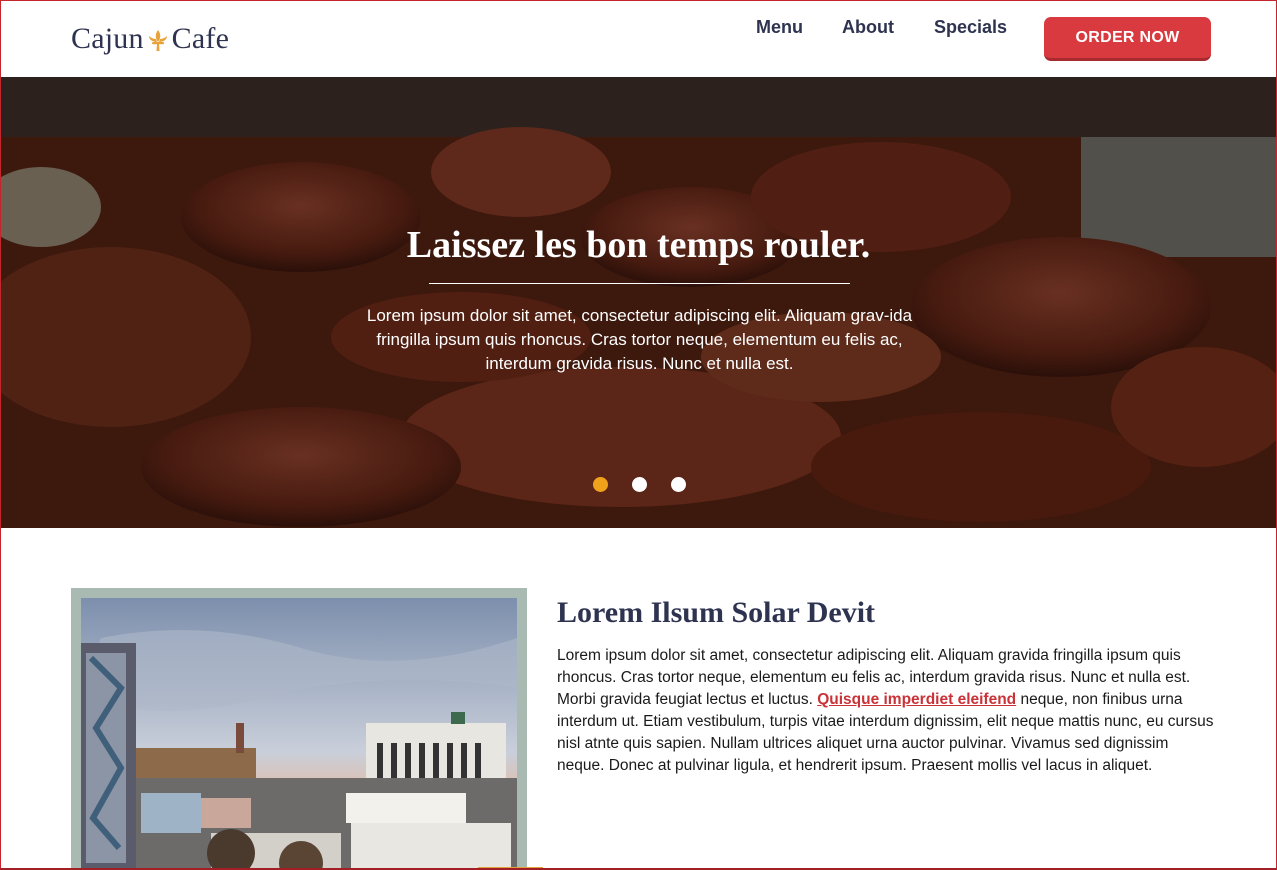 The image size is (1277, 870). I want to click on section-title: Lorem Ilsum Solar Devit, so click(716, 612).